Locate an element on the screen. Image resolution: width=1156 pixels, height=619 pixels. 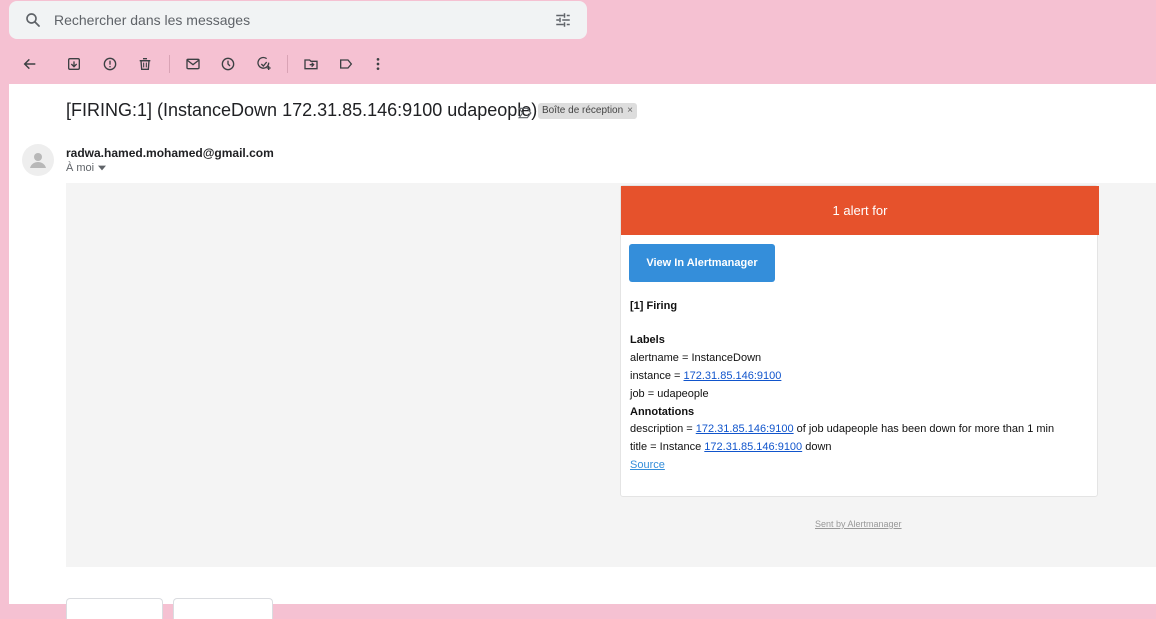
more-icon is located at coordinates (378, 64).